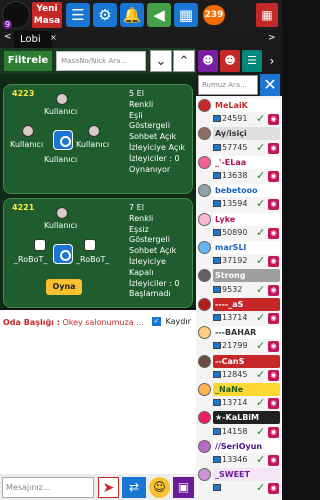 The width and height of the screenshot is (320, 500). Describe the element at coordinates (208, 61) in the screenshot. I see `friends-icon: ☻` at that location.